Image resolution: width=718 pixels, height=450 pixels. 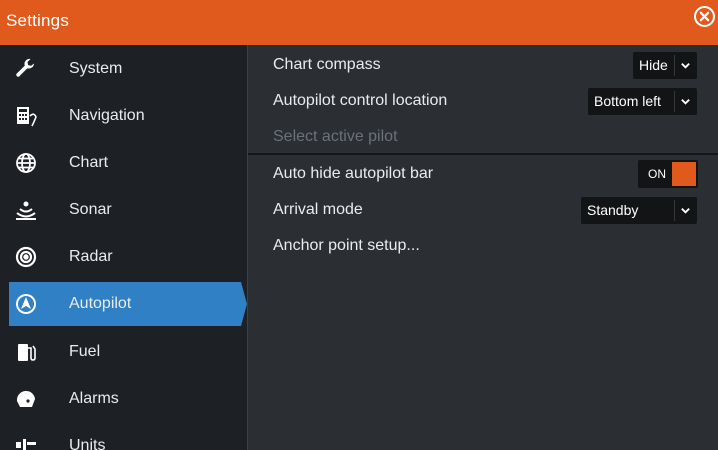 I want to click on sidebar-item-autopilot: Autopilot, so click(x=128, y=304).